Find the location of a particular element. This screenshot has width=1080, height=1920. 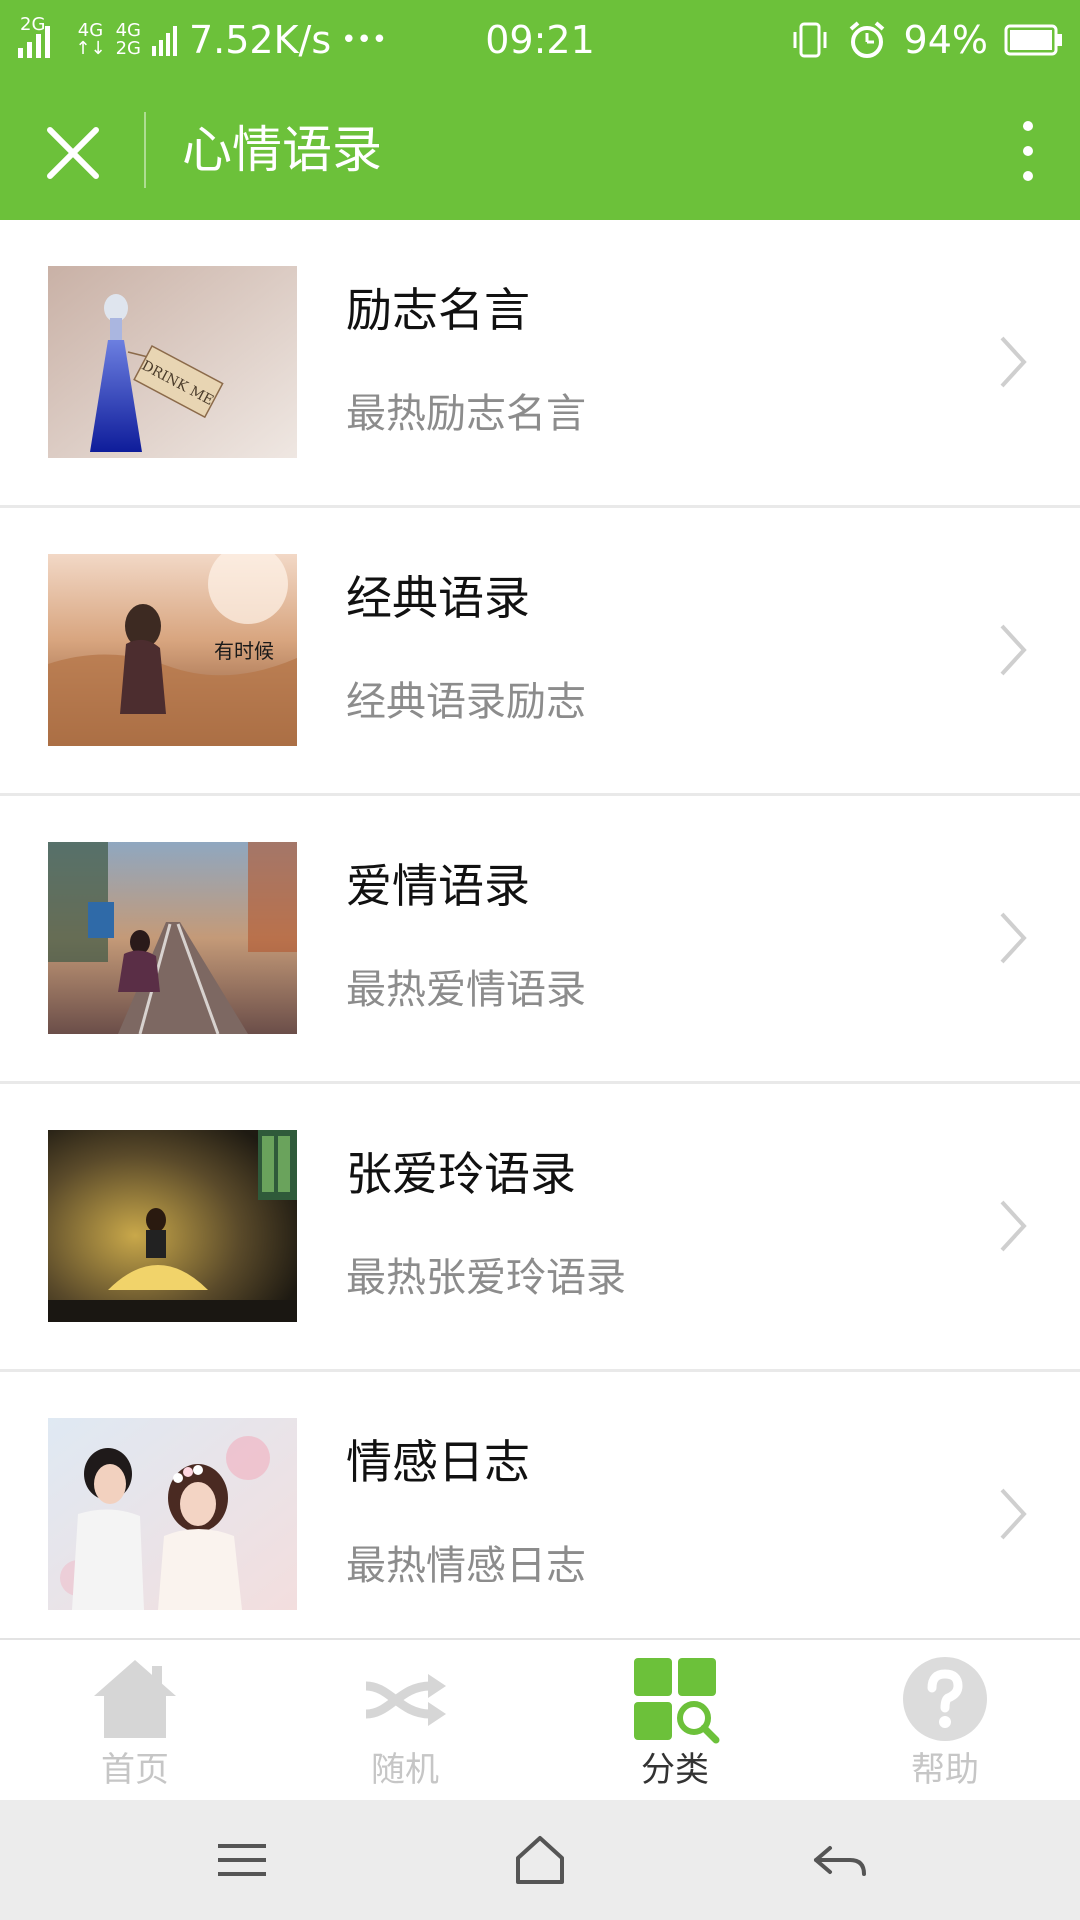

tab-random: 随机 is located at coordinates (405, 1720).